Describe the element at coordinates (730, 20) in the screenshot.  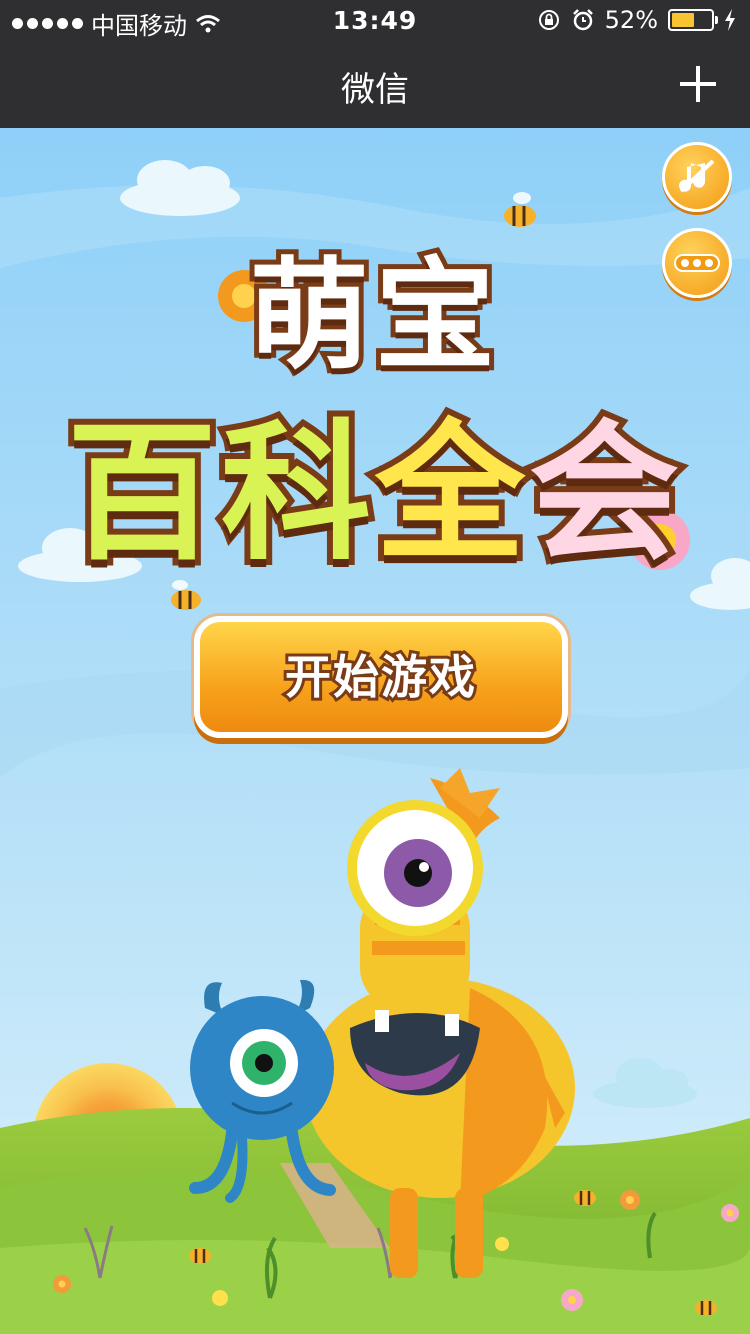
I see `charging-bolt-icon` at that location.